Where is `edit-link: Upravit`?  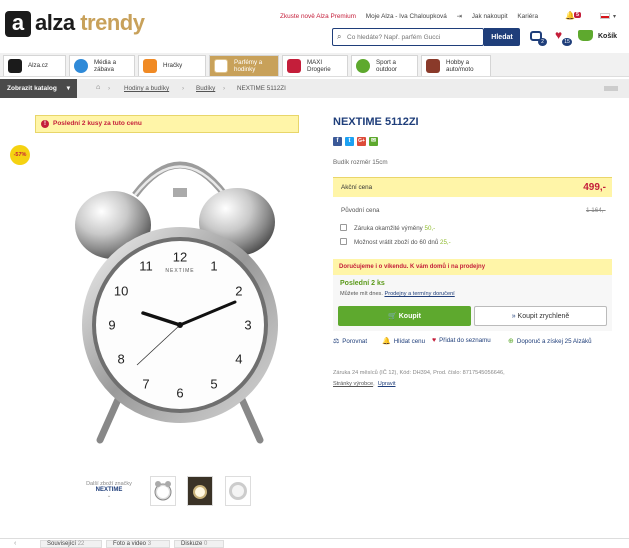 edit-link: Upravit is located at coordinates (387, 384).